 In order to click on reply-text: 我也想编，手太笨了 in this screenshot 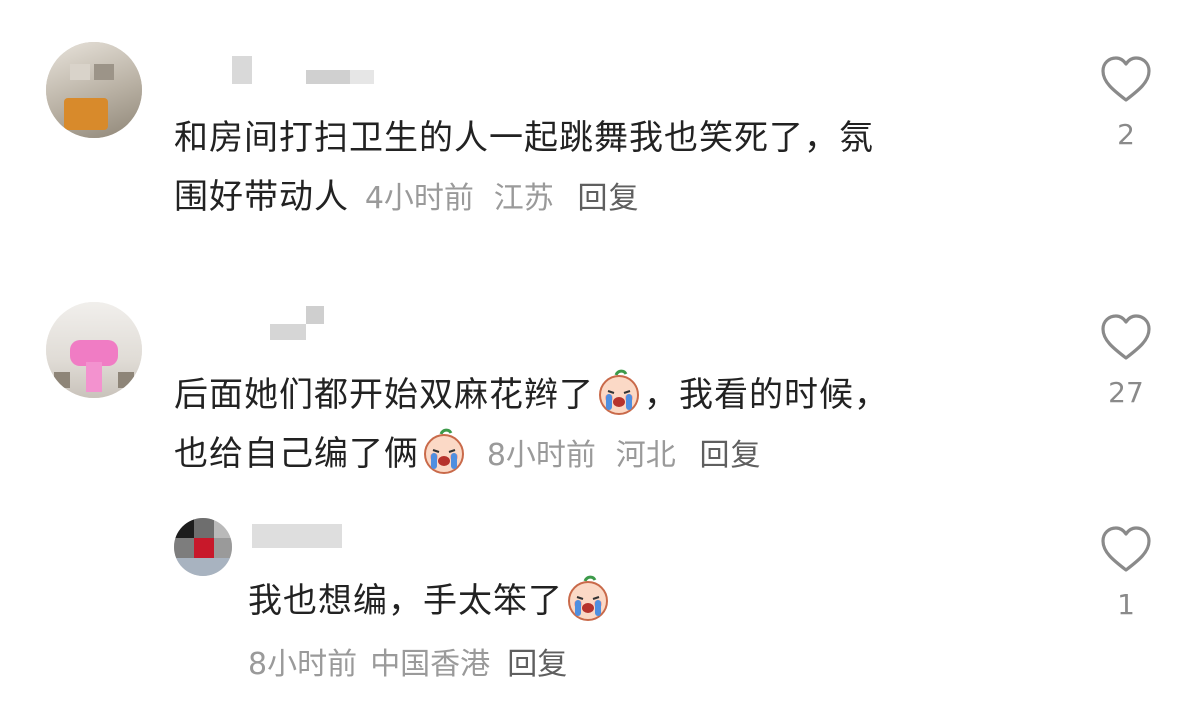, I will do `click(430, 601)`.